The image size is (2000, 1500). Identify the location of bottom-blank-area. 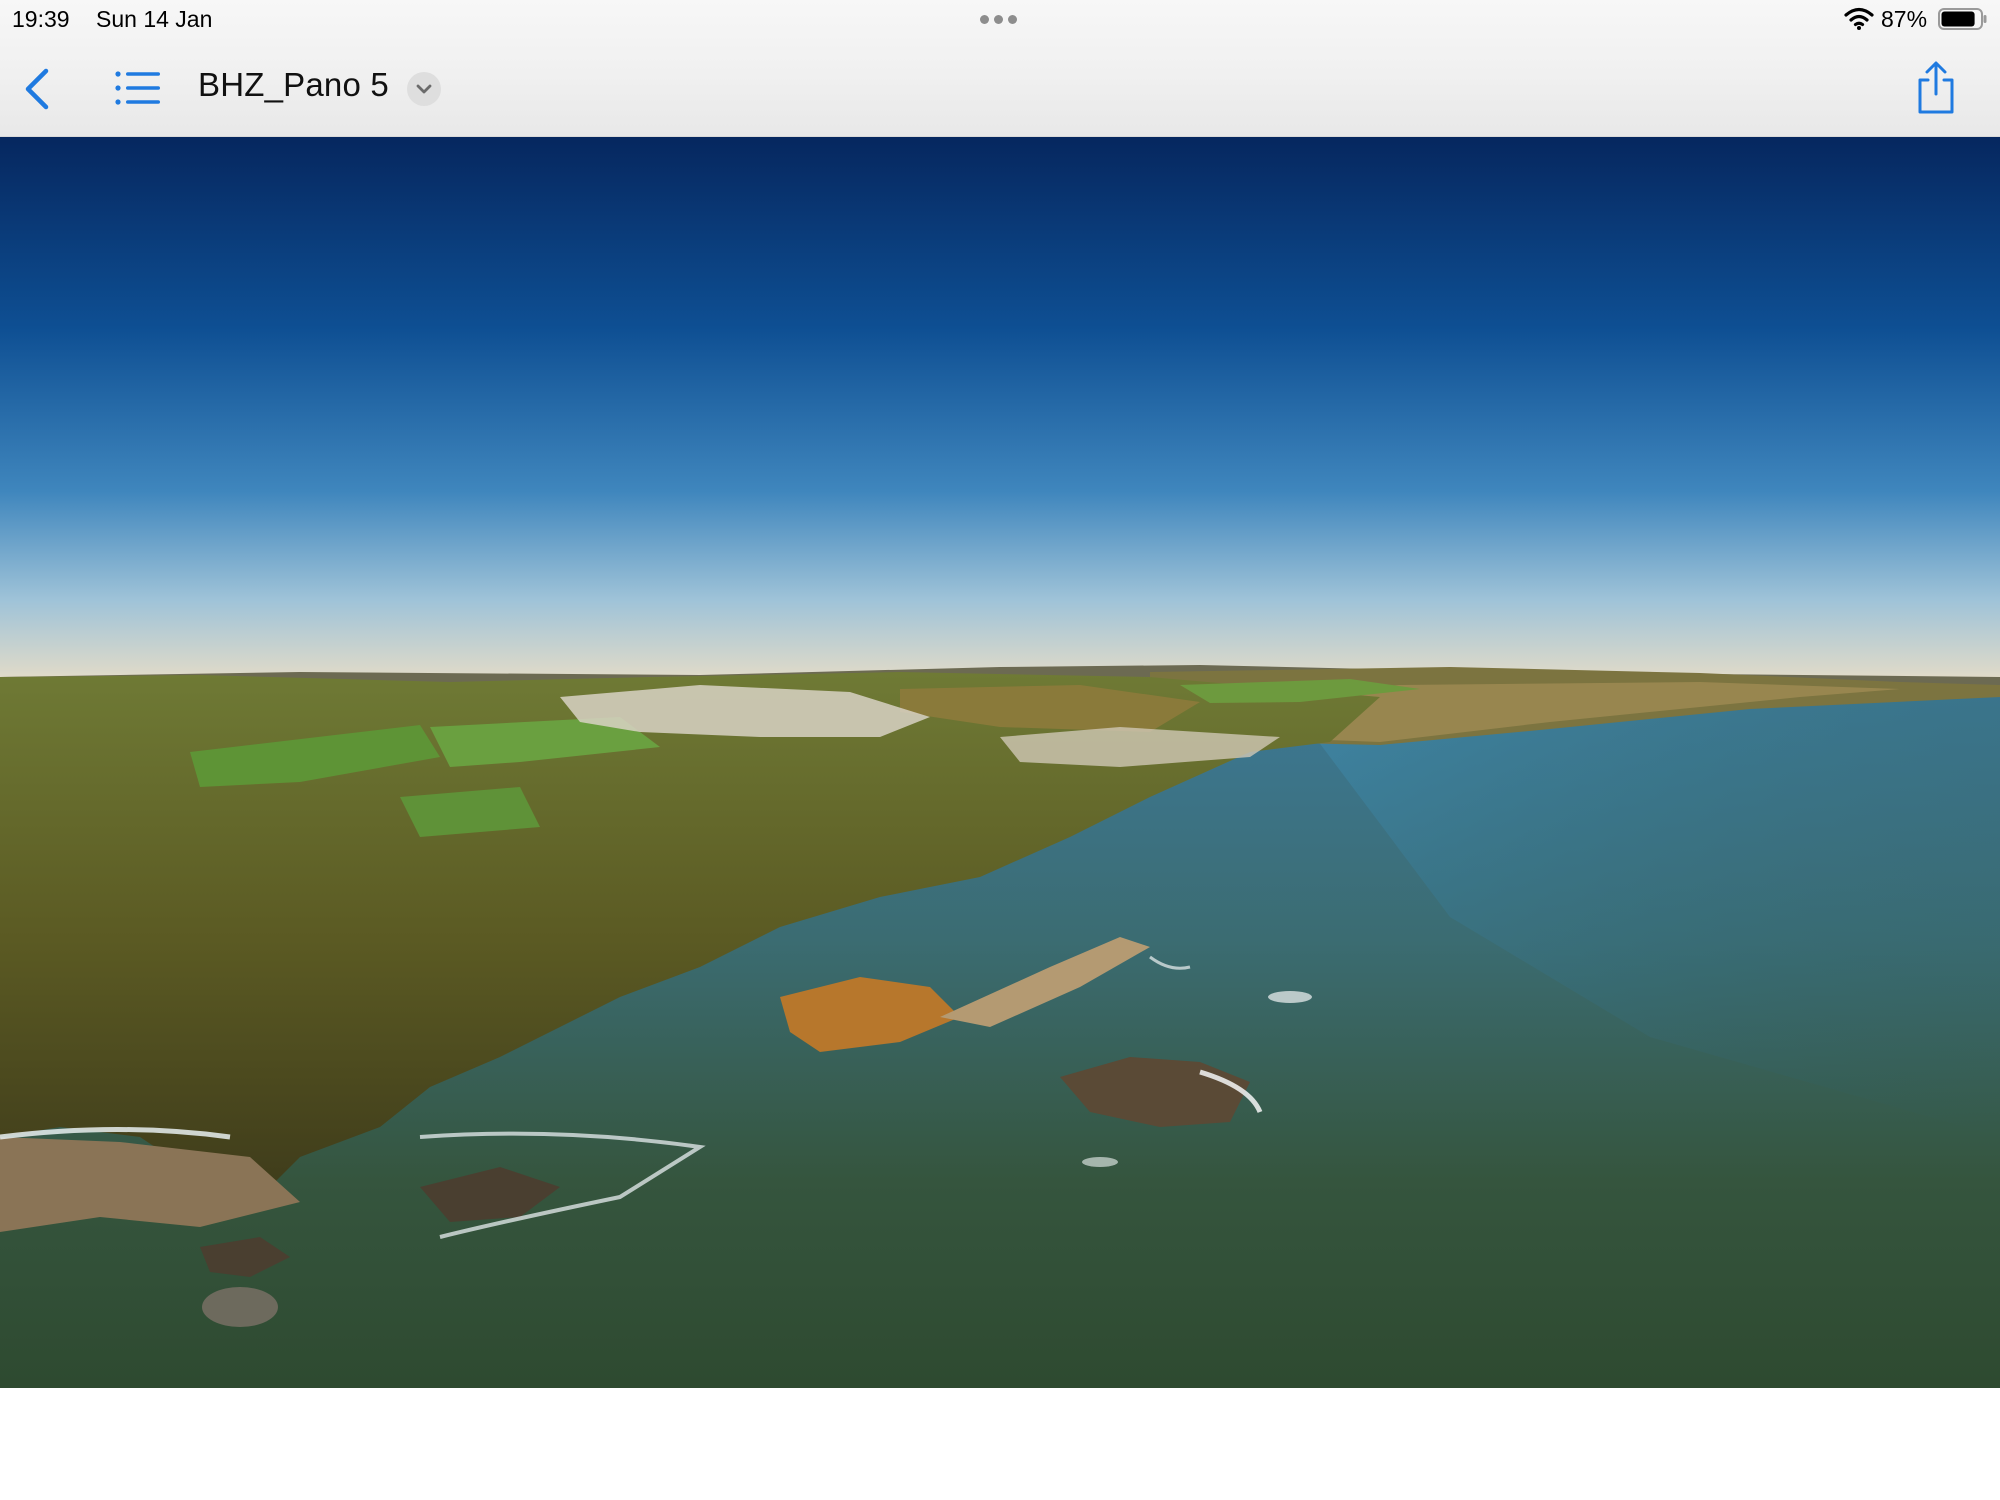
(1000, 1444).